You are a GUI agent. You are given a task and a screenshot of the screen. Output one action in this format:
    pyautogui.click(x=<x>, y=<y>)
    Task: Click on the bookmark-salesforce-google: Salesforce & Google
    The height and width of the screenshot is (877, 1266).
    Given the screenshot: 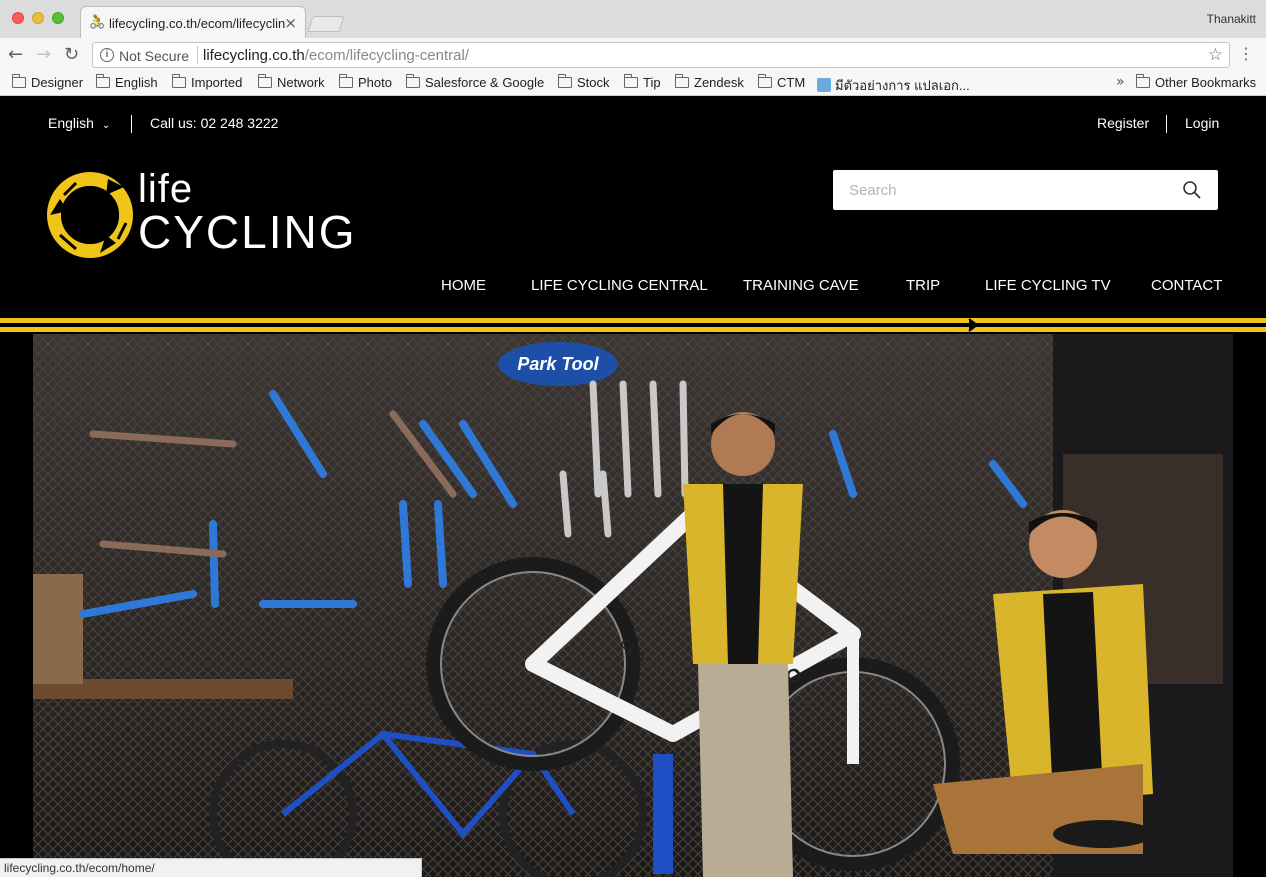 What is the action you would take?
    pyautogui.click(x=475, y=82)
    